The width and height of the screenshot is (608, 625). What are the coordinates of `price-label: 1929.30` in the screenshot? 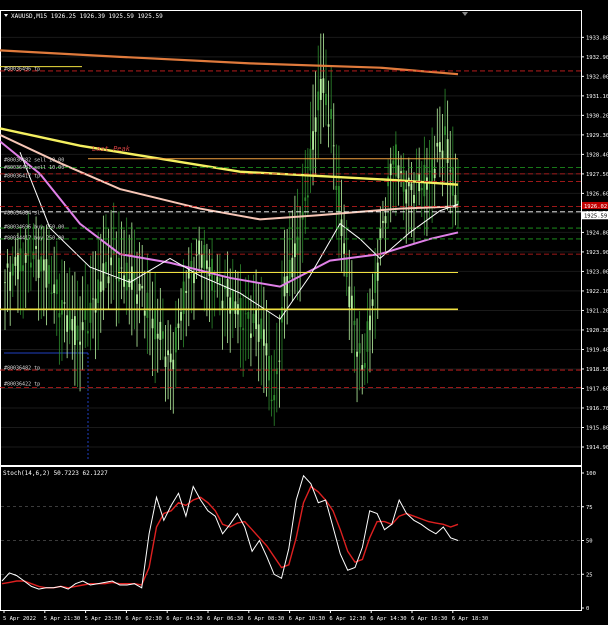 It's located at (597, 136).